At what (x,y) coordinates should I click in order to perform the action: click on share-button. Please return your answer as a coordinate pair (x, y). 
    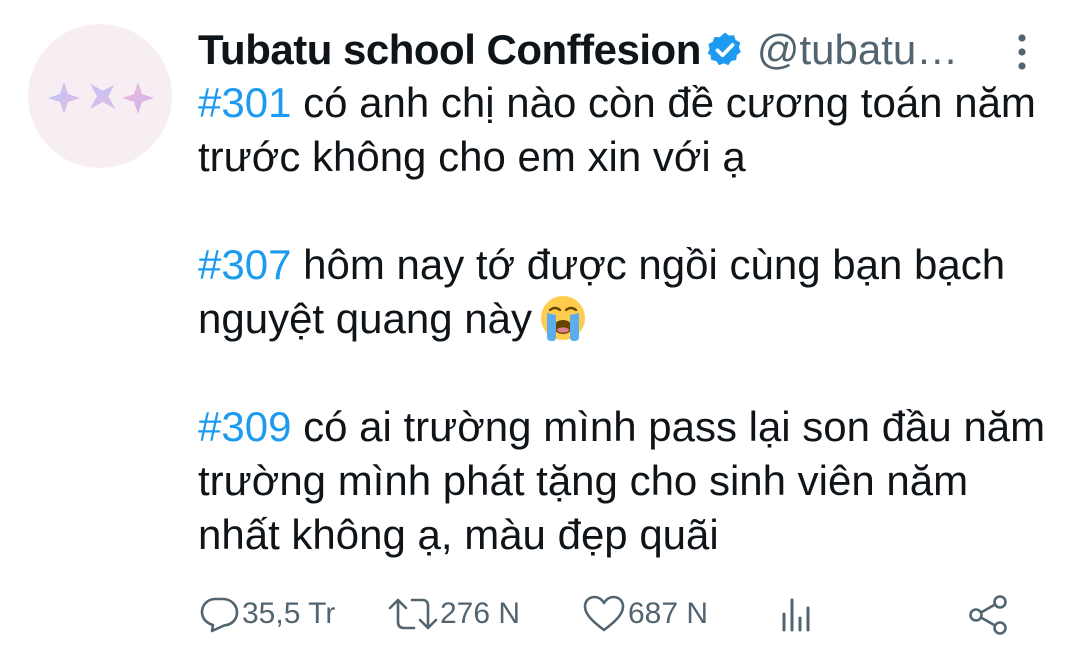
    Looking at the image, I should click on (989, 615).